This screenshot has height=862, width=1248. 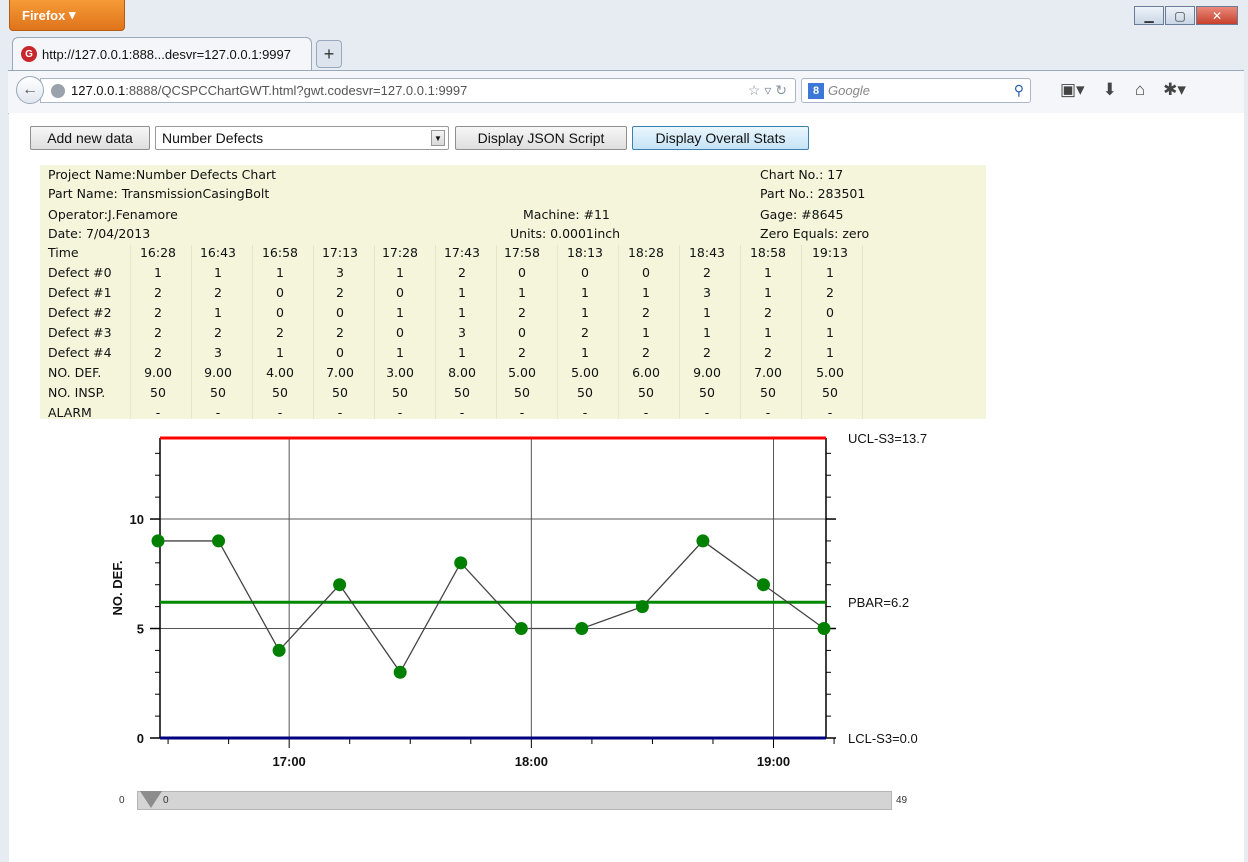 I want to click on table-row-label: Defect #1, so click(x=80, y=292).